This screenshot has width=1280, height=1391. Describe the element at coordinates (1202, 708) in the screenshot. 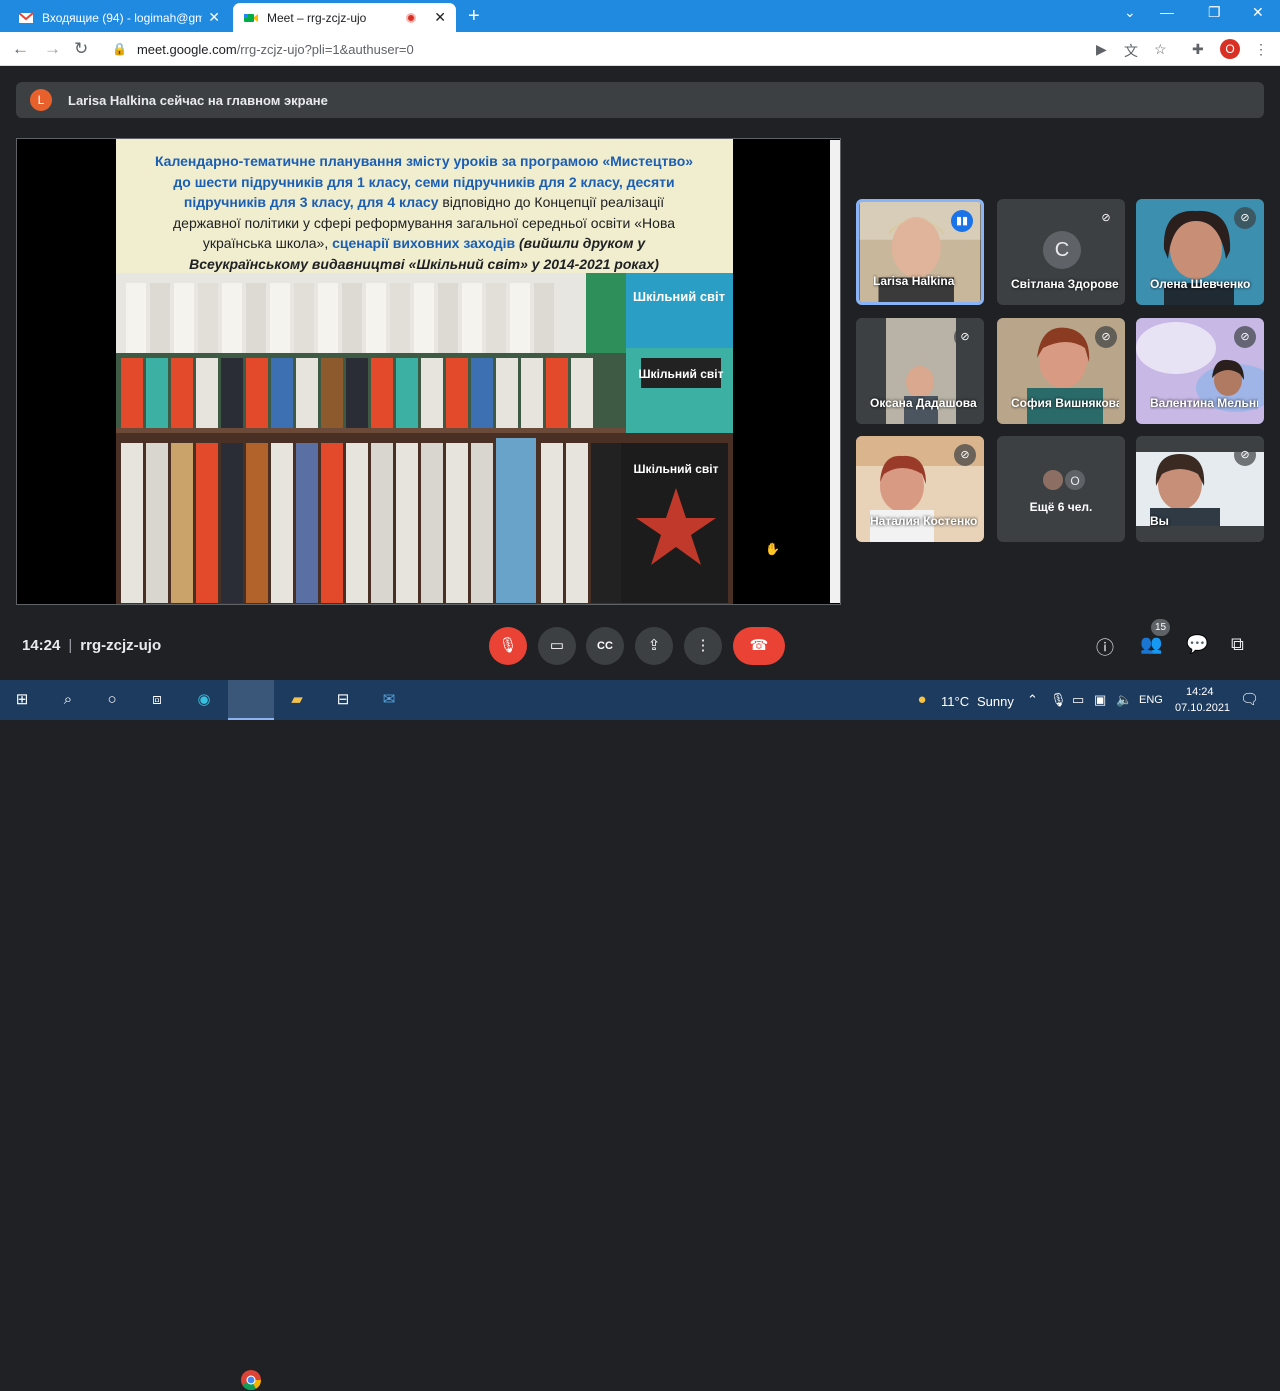

I see `taskbar-date: 07.10.2021` at that location.